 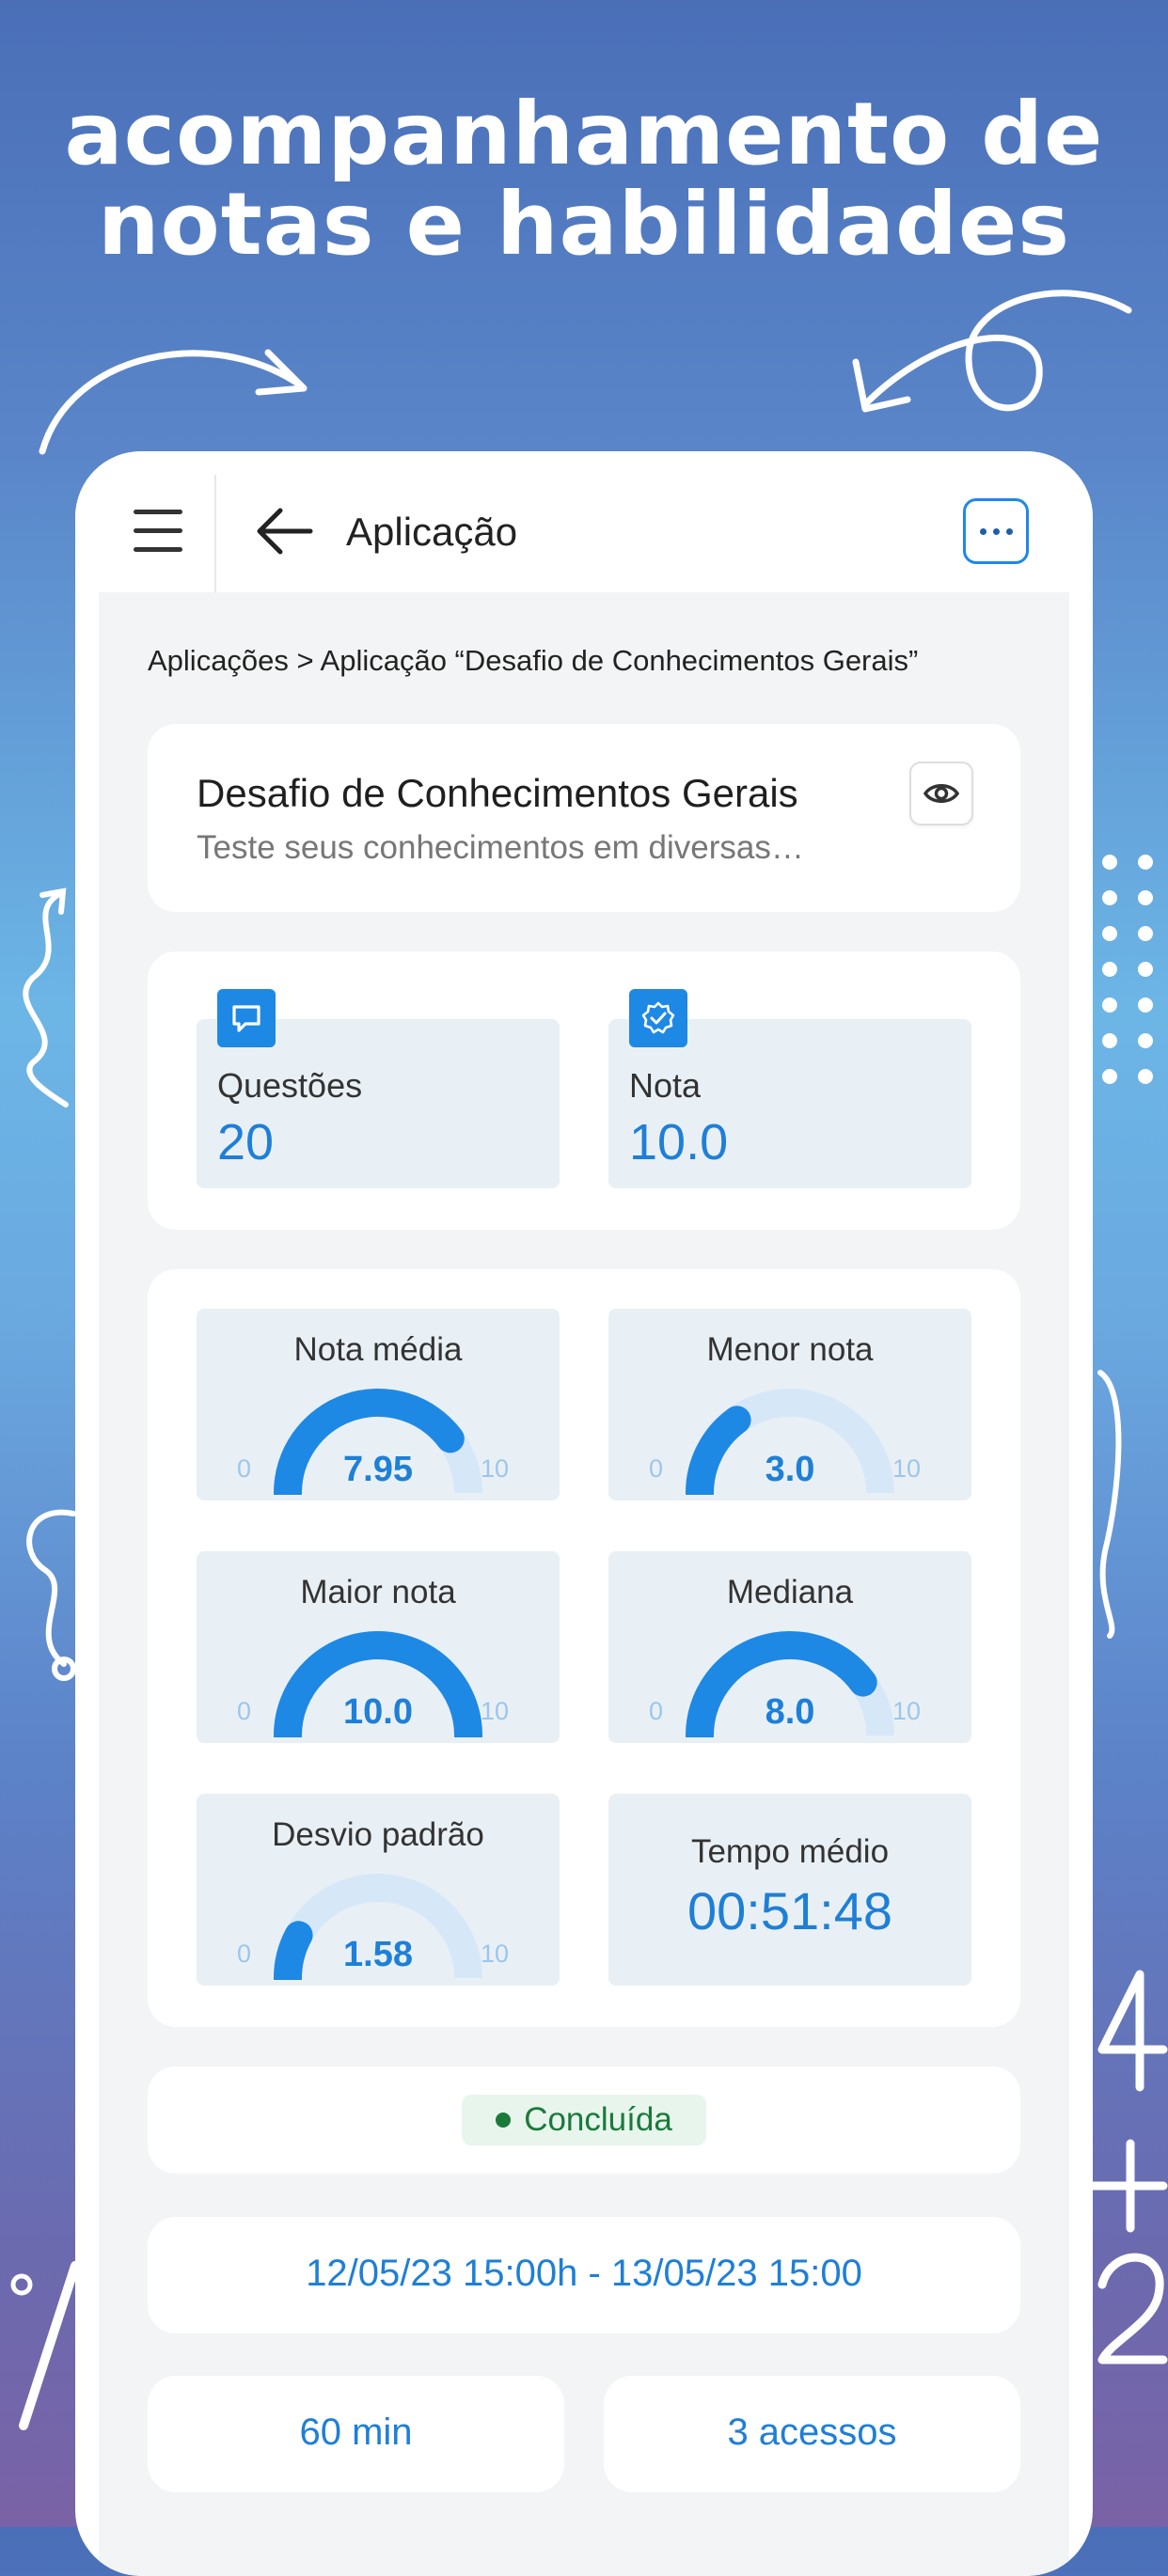 I want to click on more-dots-icon, so click(x=982, y=531).